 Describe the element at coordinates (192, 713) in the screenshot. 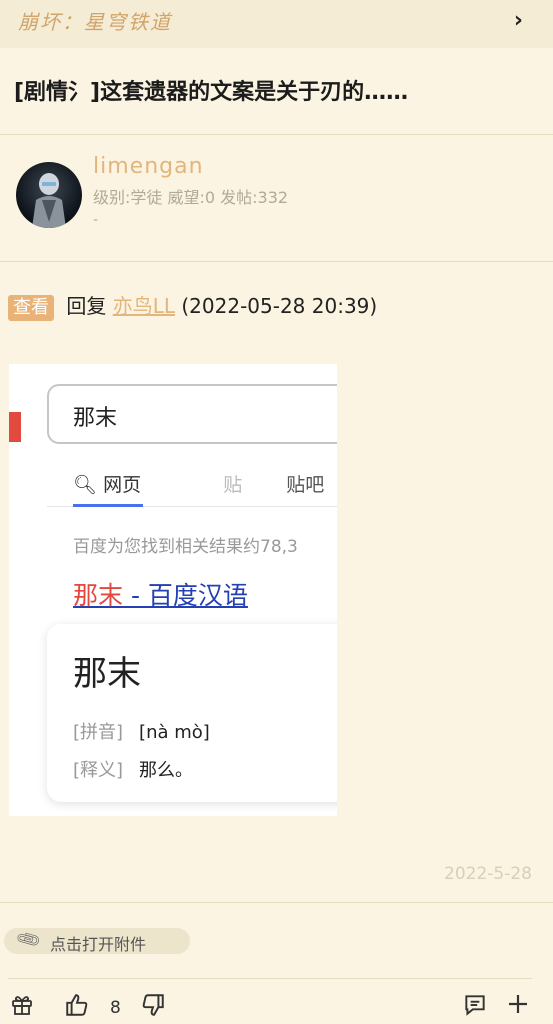

I see `dictionary-card: 那末 [拼音] [nà mò] [释义] 那么。` at that location.